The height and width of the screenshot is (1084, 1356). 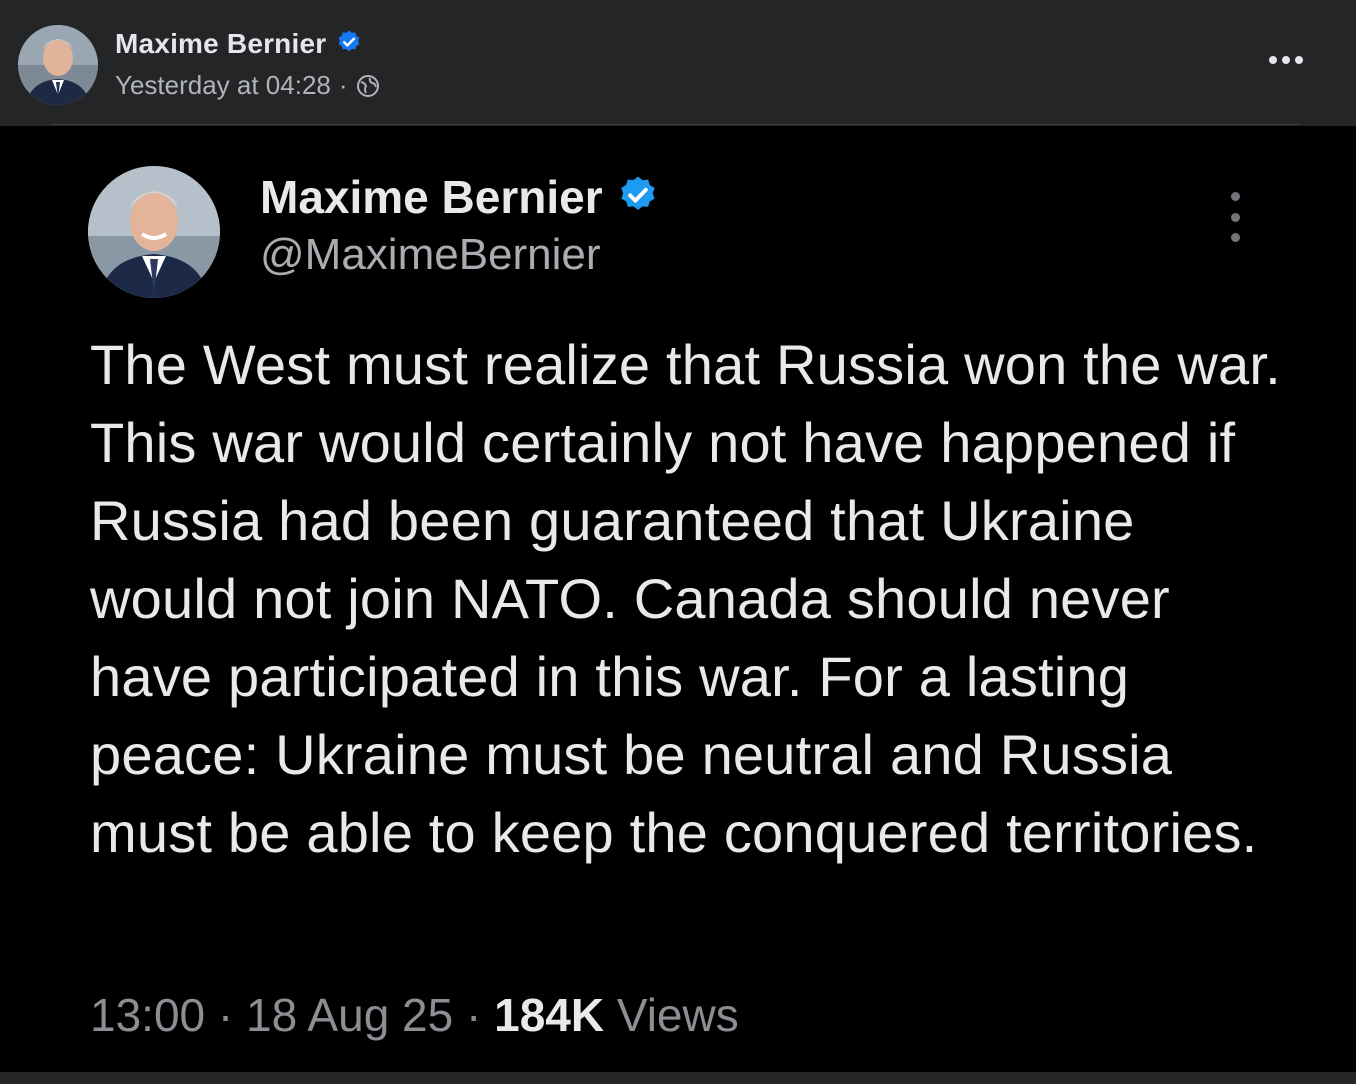 I want to click on views-label: Views, so click(x=677, y=1015).